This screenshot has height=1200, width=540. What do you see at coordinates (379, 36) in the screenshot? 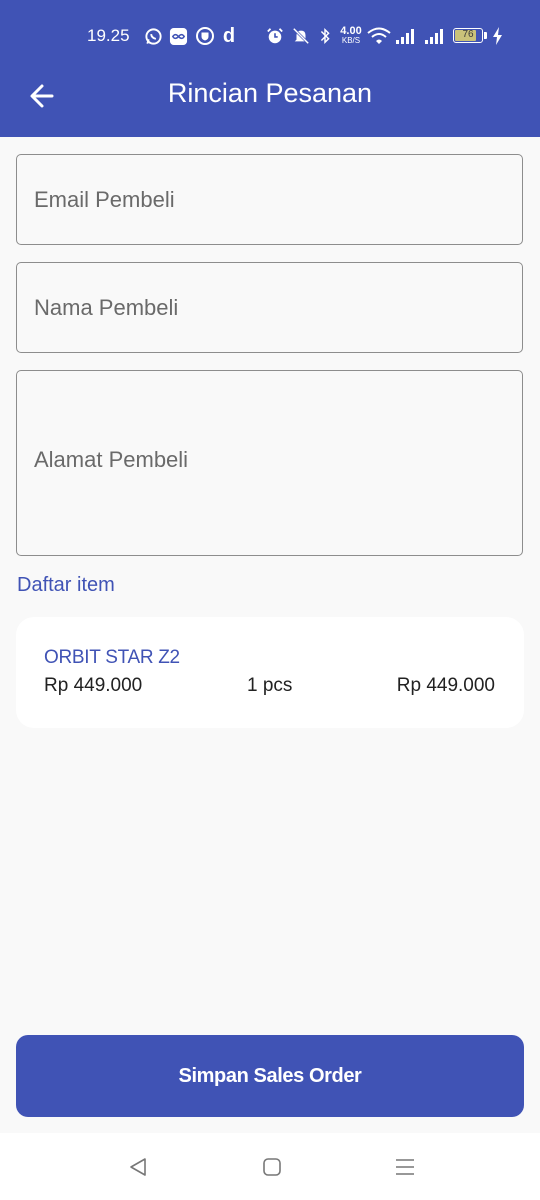
I see `wifi-icon` at bounding box center [379, 36].